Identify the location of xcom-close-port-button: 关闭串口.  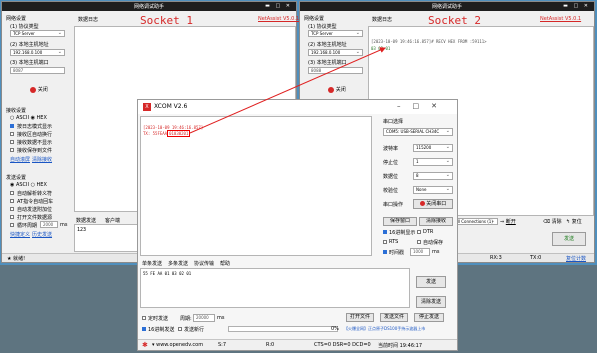
(433, 204).